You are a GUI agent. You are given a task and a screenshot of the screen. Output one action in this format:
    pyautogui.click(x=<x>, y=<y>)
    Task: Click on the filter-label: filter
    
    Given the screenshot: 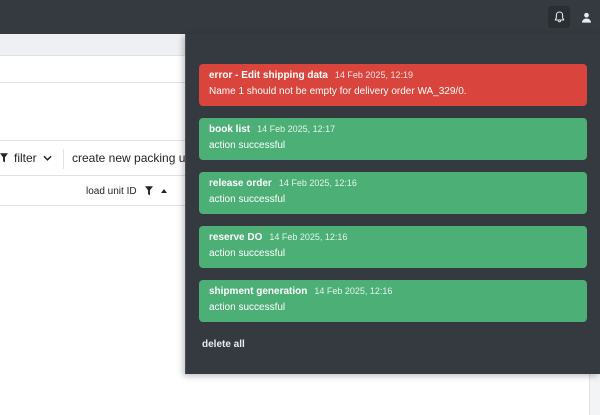 What is the action you would take?
    pyautogui.click(x=25, y=158)
    